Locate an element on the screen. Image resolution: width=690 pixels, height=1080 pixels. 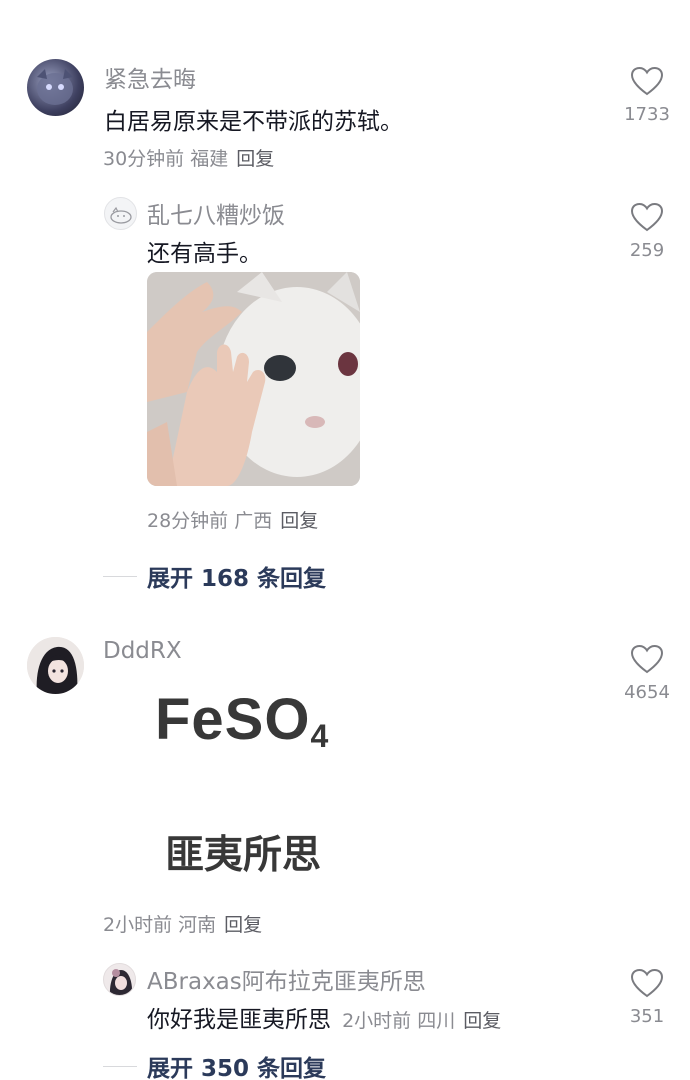
reply-text: 你好我是匪夷所思 is located at coordinates (239, 1020).